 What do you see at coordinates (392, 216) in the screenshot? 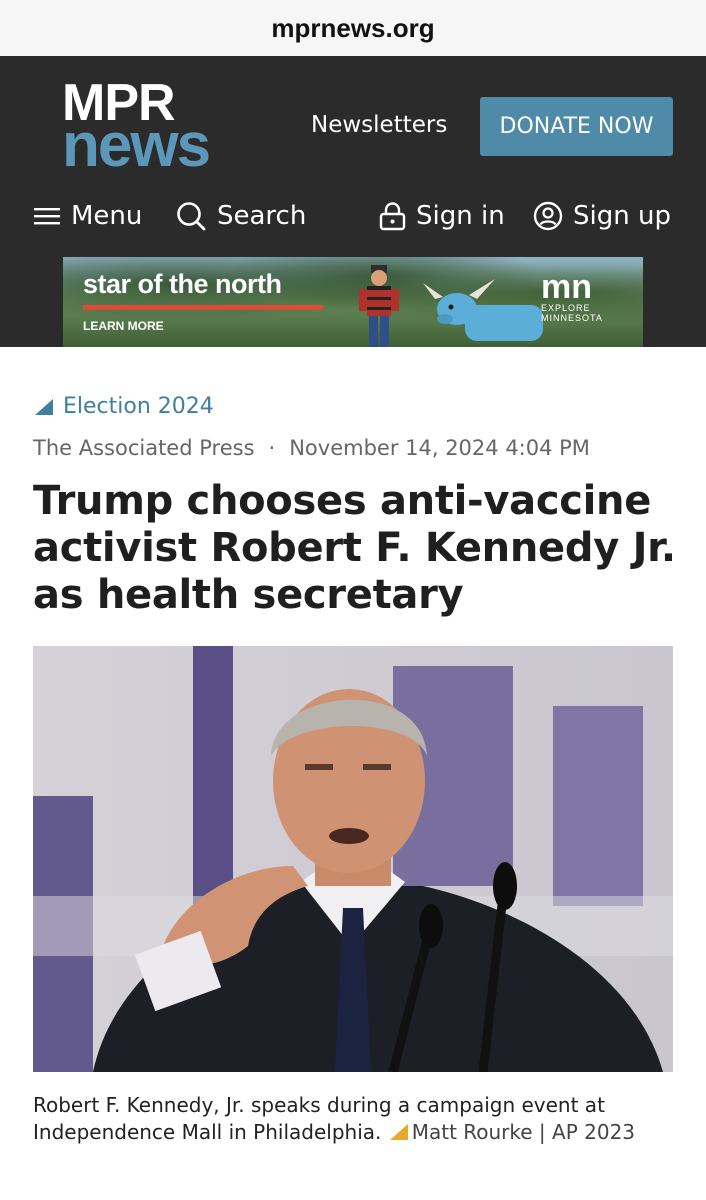
I see `lock-icon` at bounding box center [392, 216].